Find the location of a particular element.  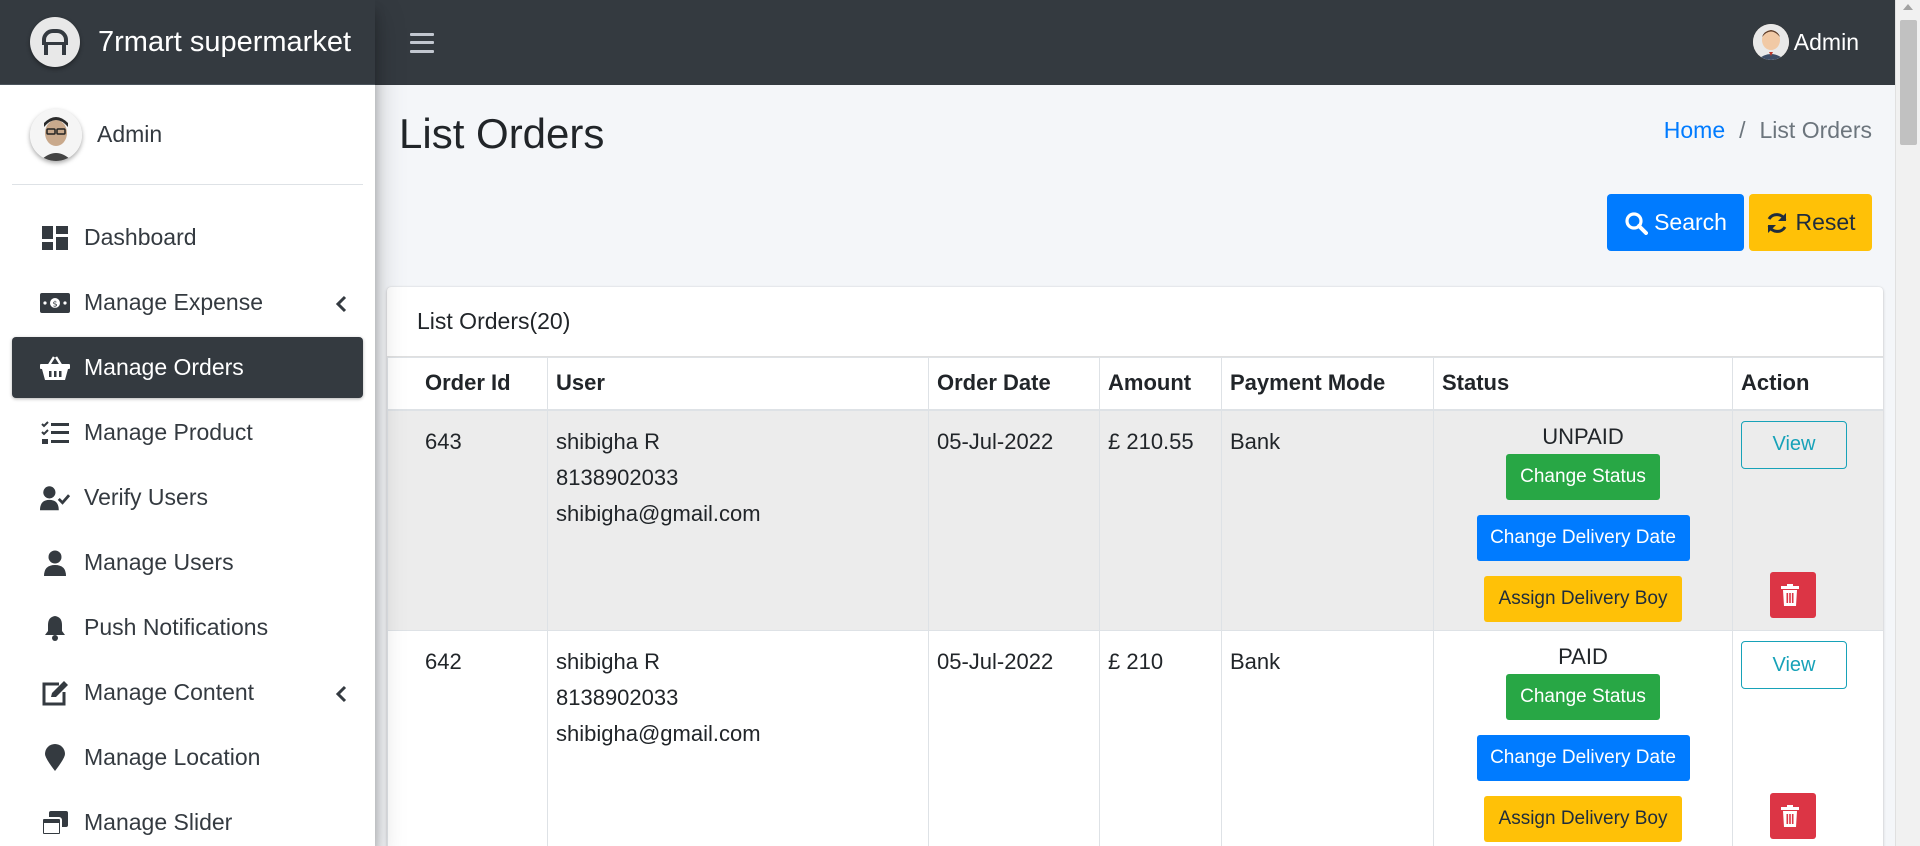

sidebar-item-manage-content: Manage Content is located at coordinates (187, 692).